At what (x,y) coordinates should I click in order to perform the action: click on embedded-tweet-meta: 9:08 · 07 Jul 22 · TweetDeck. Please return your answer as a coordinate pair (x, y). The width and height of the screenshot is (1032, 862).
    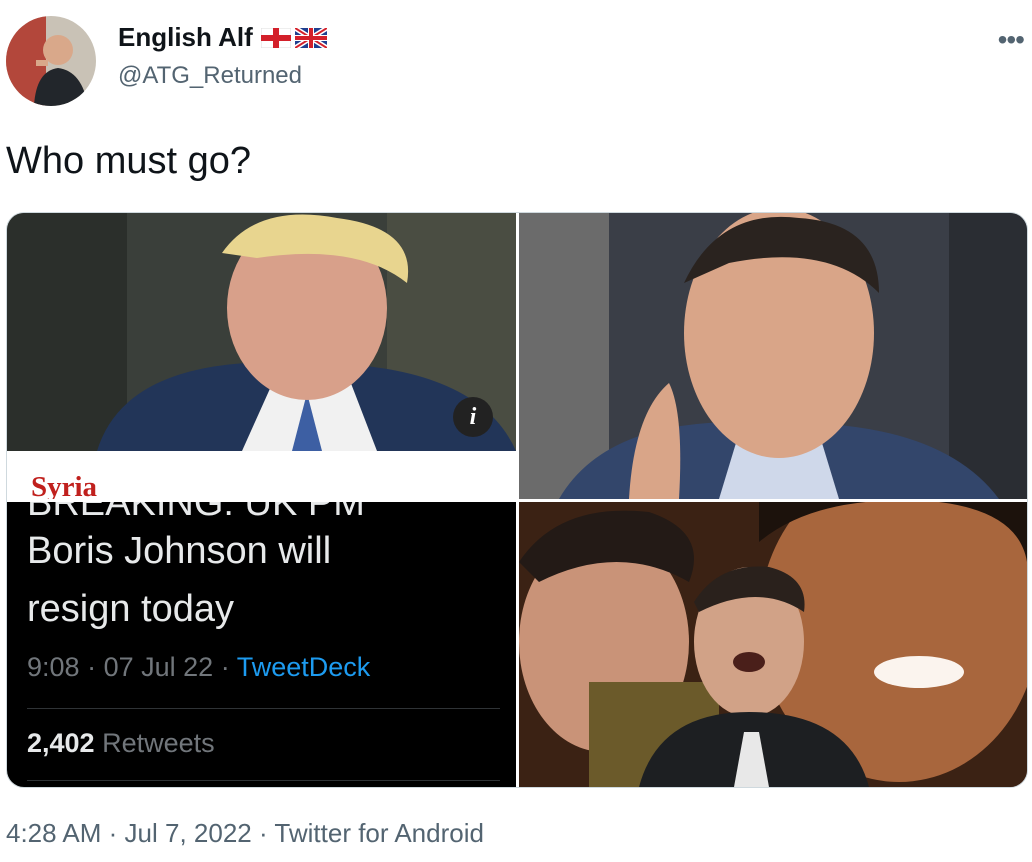
    Looking at the image, I should click on (199, 667).